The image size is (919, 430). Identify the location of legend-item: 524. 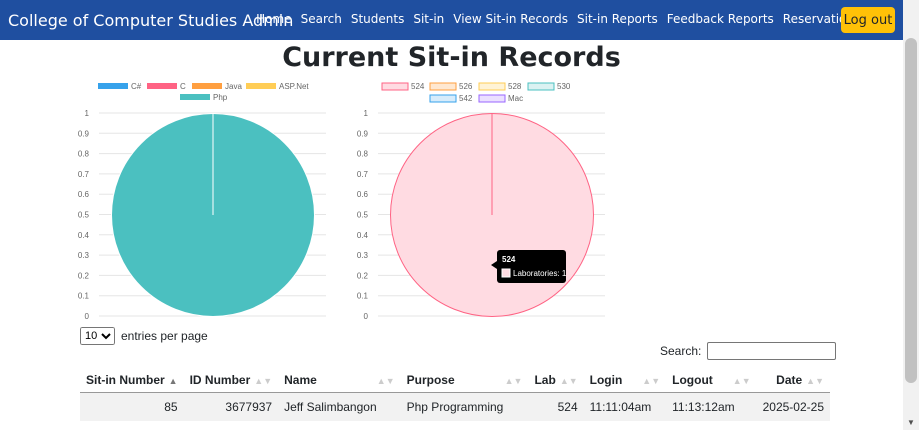
(403, 86).